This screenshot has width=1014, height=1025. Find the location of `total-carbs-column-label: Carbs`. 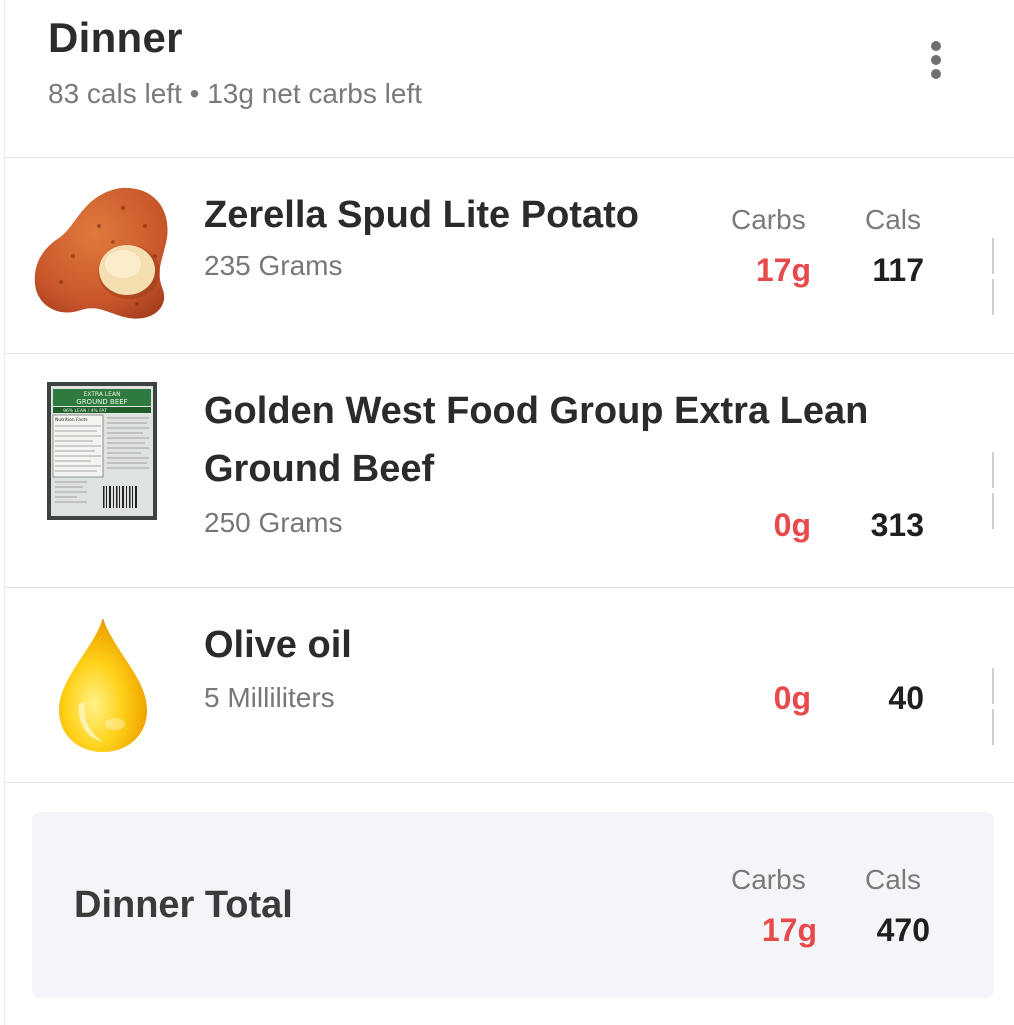

total-carbs-column-label: Carbs is located at coordinates (768, 879).